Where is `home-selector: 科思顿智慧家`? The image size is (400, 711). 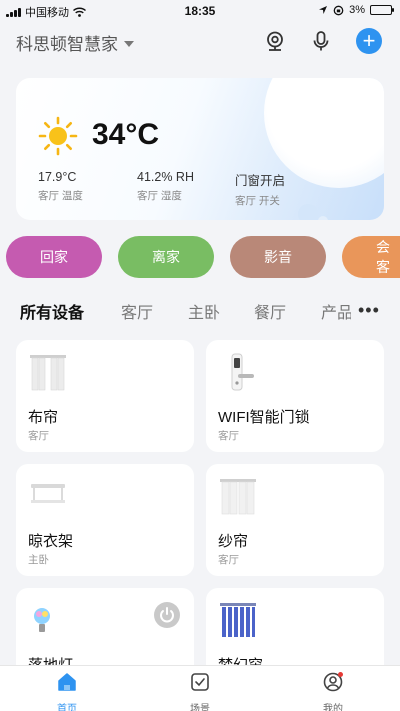
home-selector: 科思顿智慧家 is located at coordinates (75, 42).